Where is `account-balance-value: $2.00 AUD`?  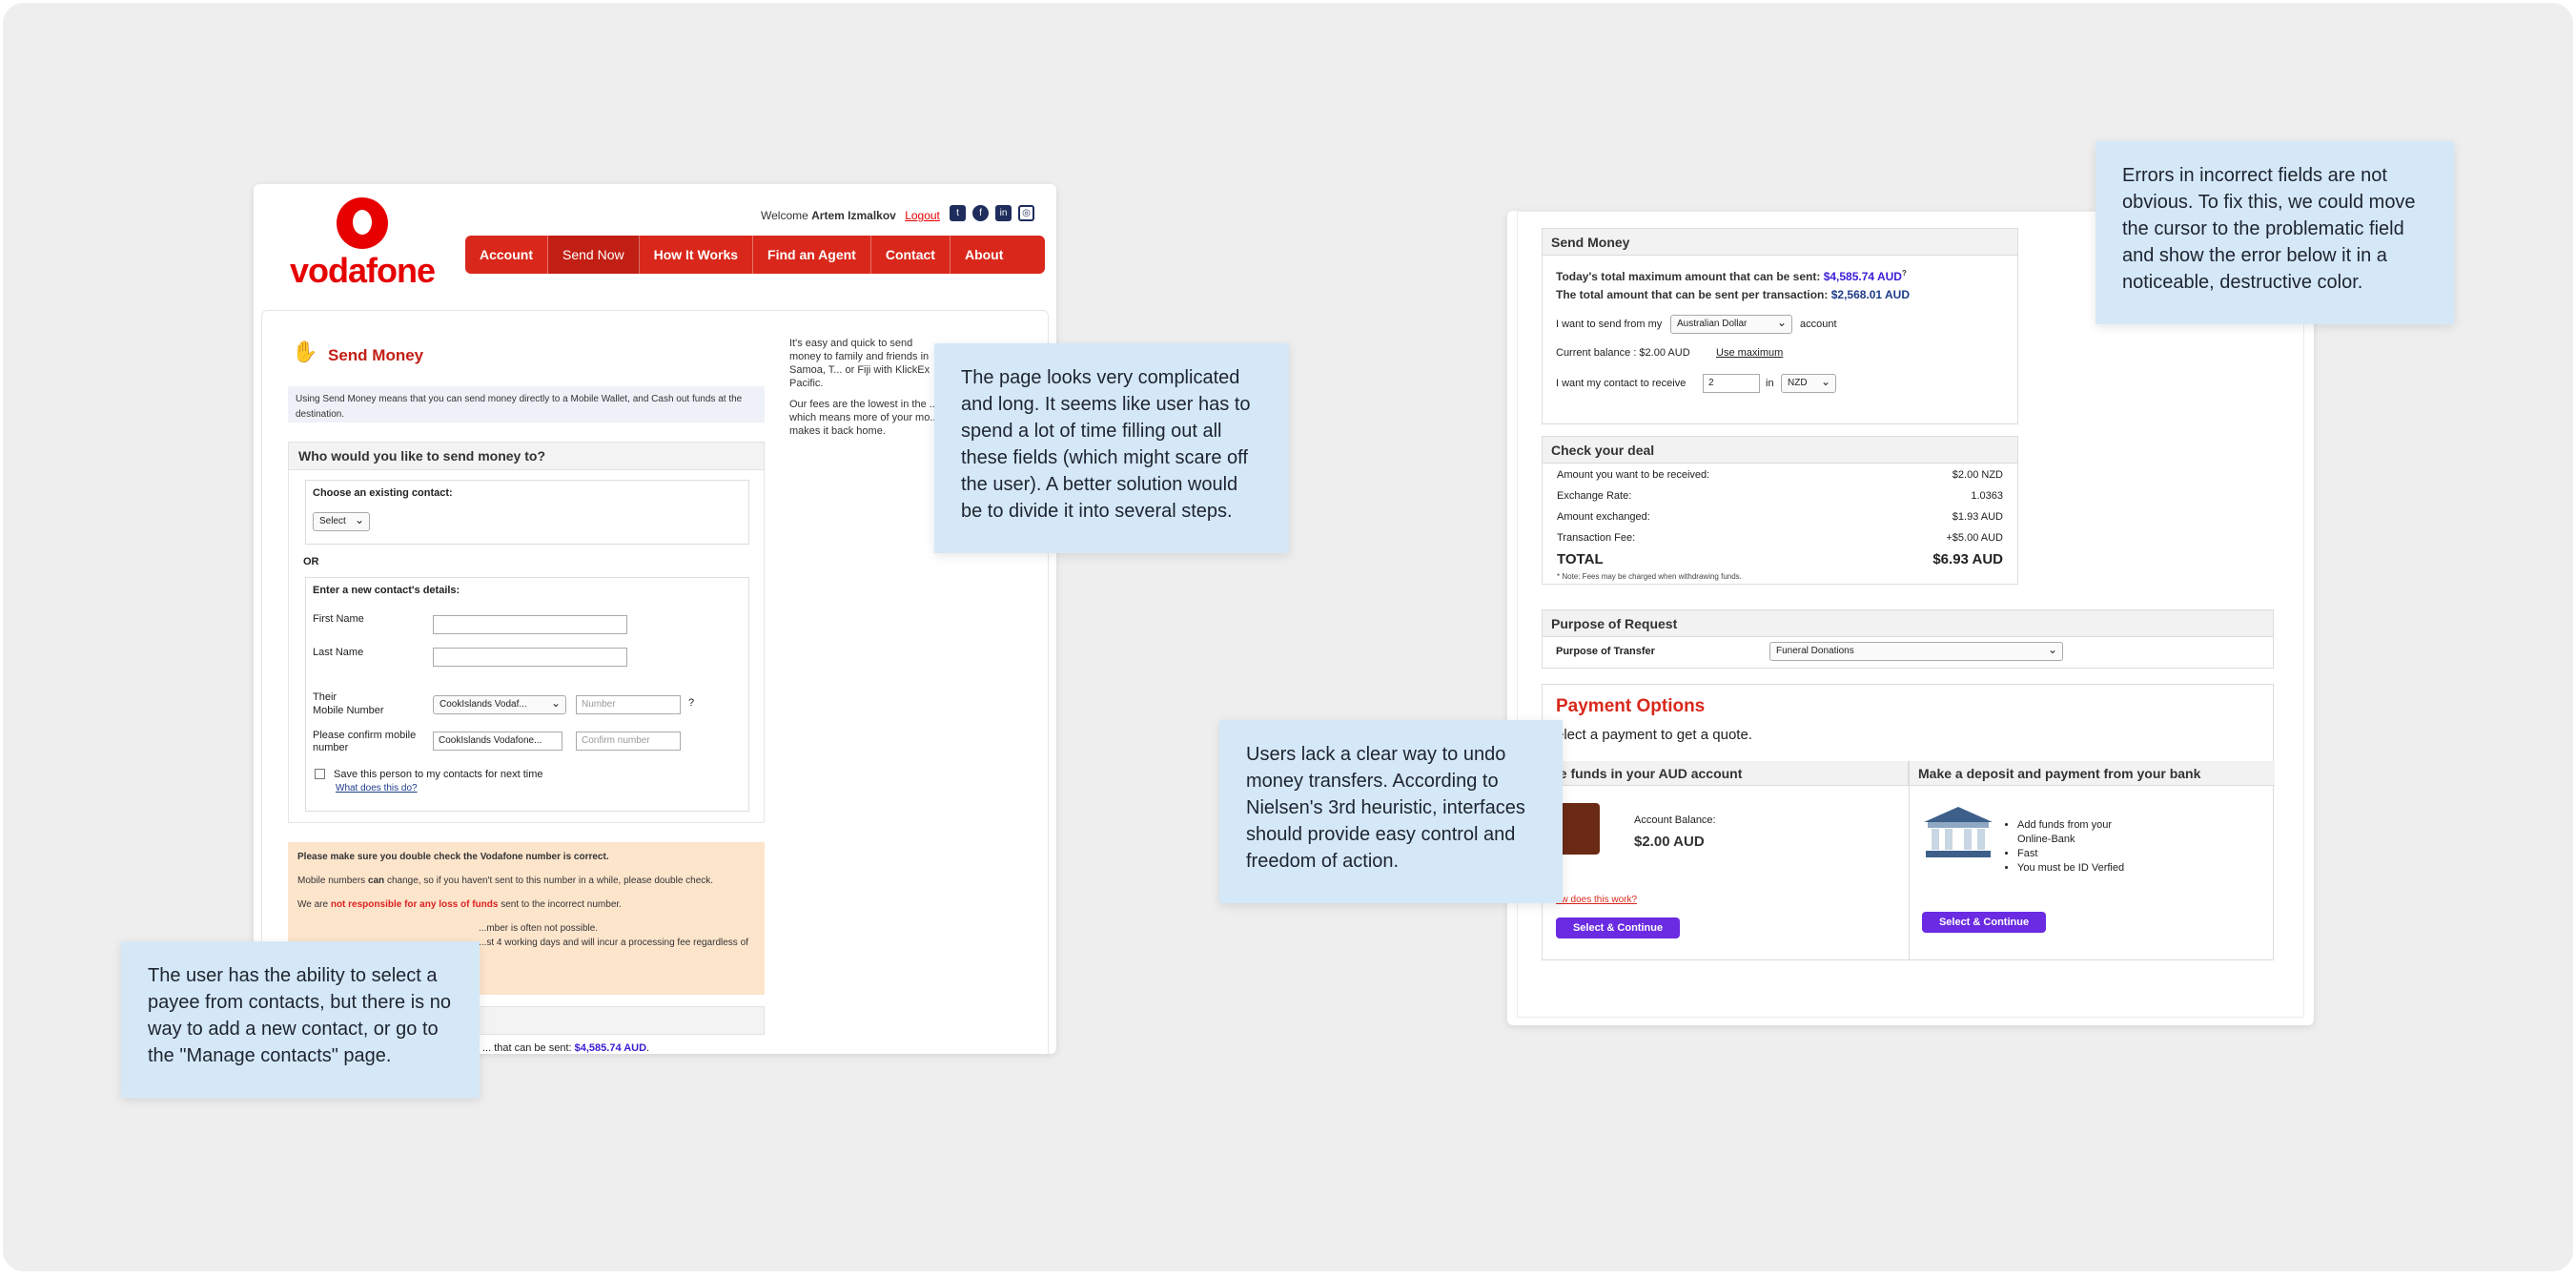
account-balance-value: $2.00 AUD is located at coordinates (1669, 842).